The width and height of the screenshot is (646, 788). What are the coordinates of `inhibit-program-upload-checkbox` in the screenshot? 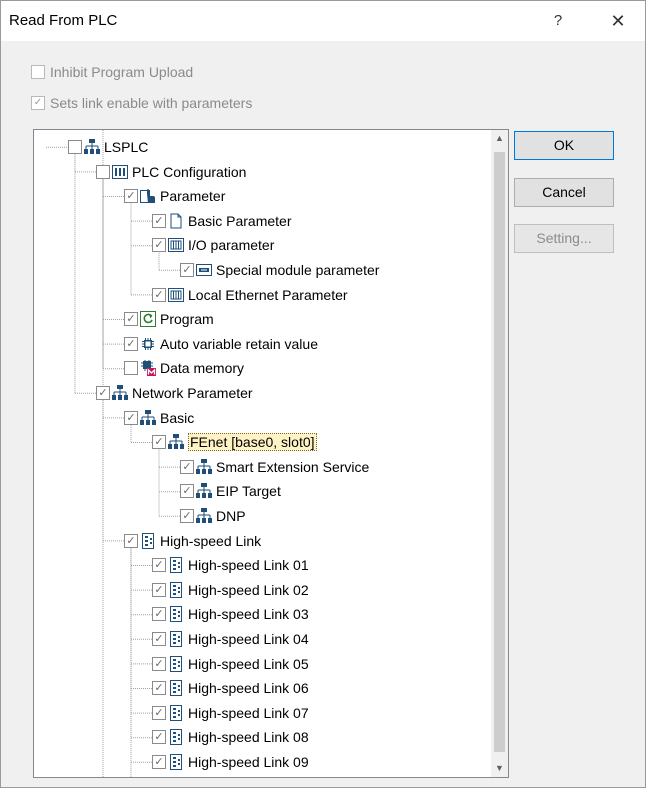 It's located at (38, 72).